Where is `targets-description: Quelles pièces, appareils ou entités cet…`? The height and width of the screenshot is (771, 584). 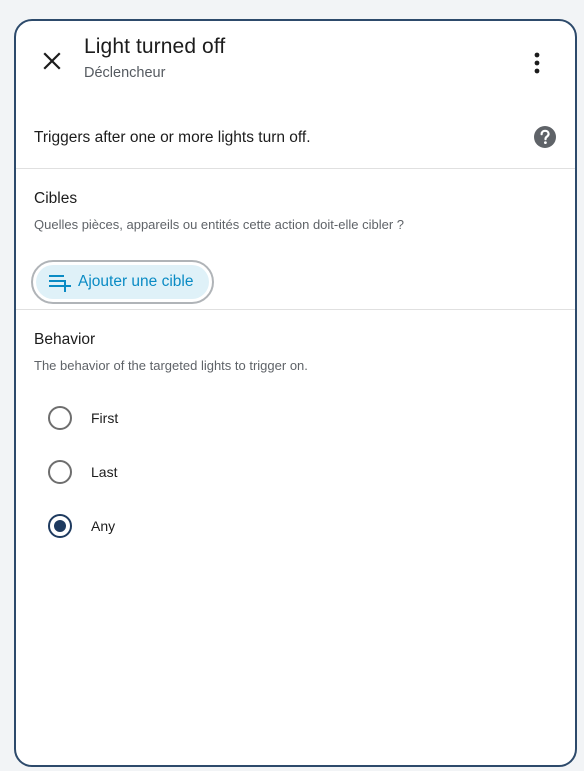 targets-description: Quelles pièces, appareils ou entités cet… is located at coordinates (219, 224).